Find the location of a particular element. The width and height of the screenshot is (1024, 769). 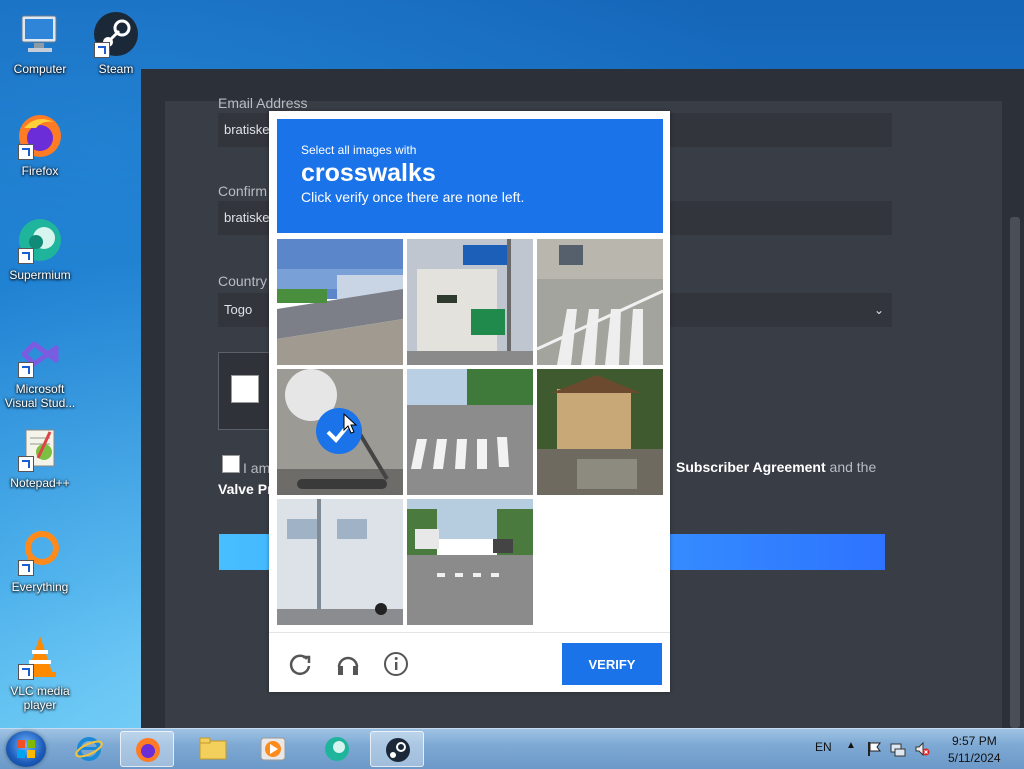

desktop-icon-vlc: VLC media player is located at coordinates (40, 672).